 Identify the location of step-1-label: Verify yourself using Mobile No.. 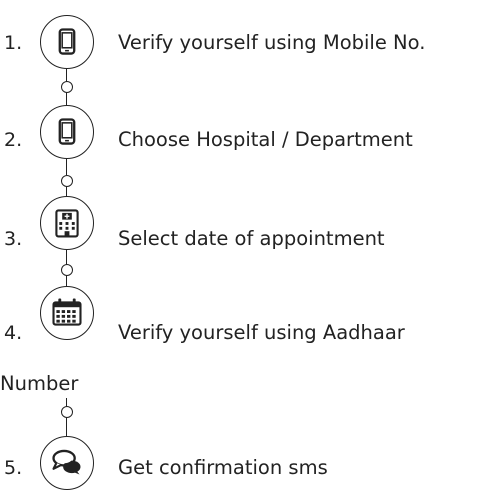
(272, 42).